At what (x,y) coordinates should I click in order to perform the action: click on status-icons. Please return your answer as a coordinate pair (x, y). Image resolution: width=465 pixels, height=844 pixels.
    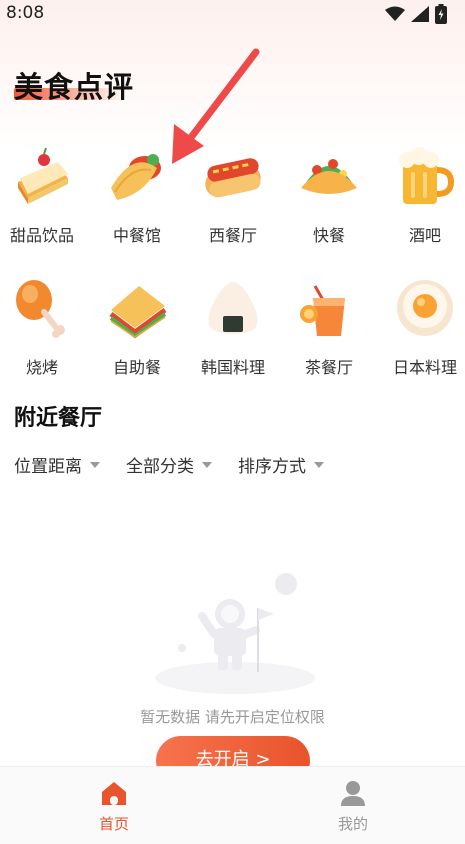
    Looking at the image, I should click on (416, 14).